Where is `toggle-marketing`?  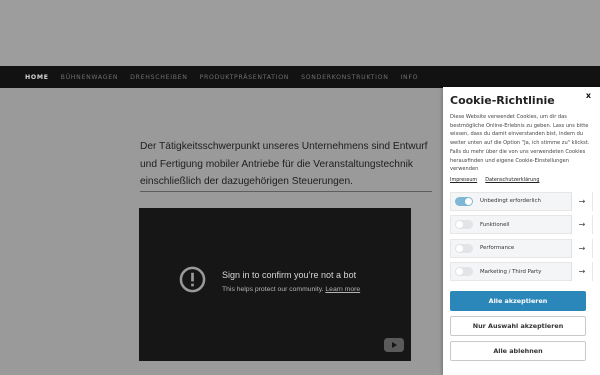 toggle-marketing is located at coordinates (464, 272).